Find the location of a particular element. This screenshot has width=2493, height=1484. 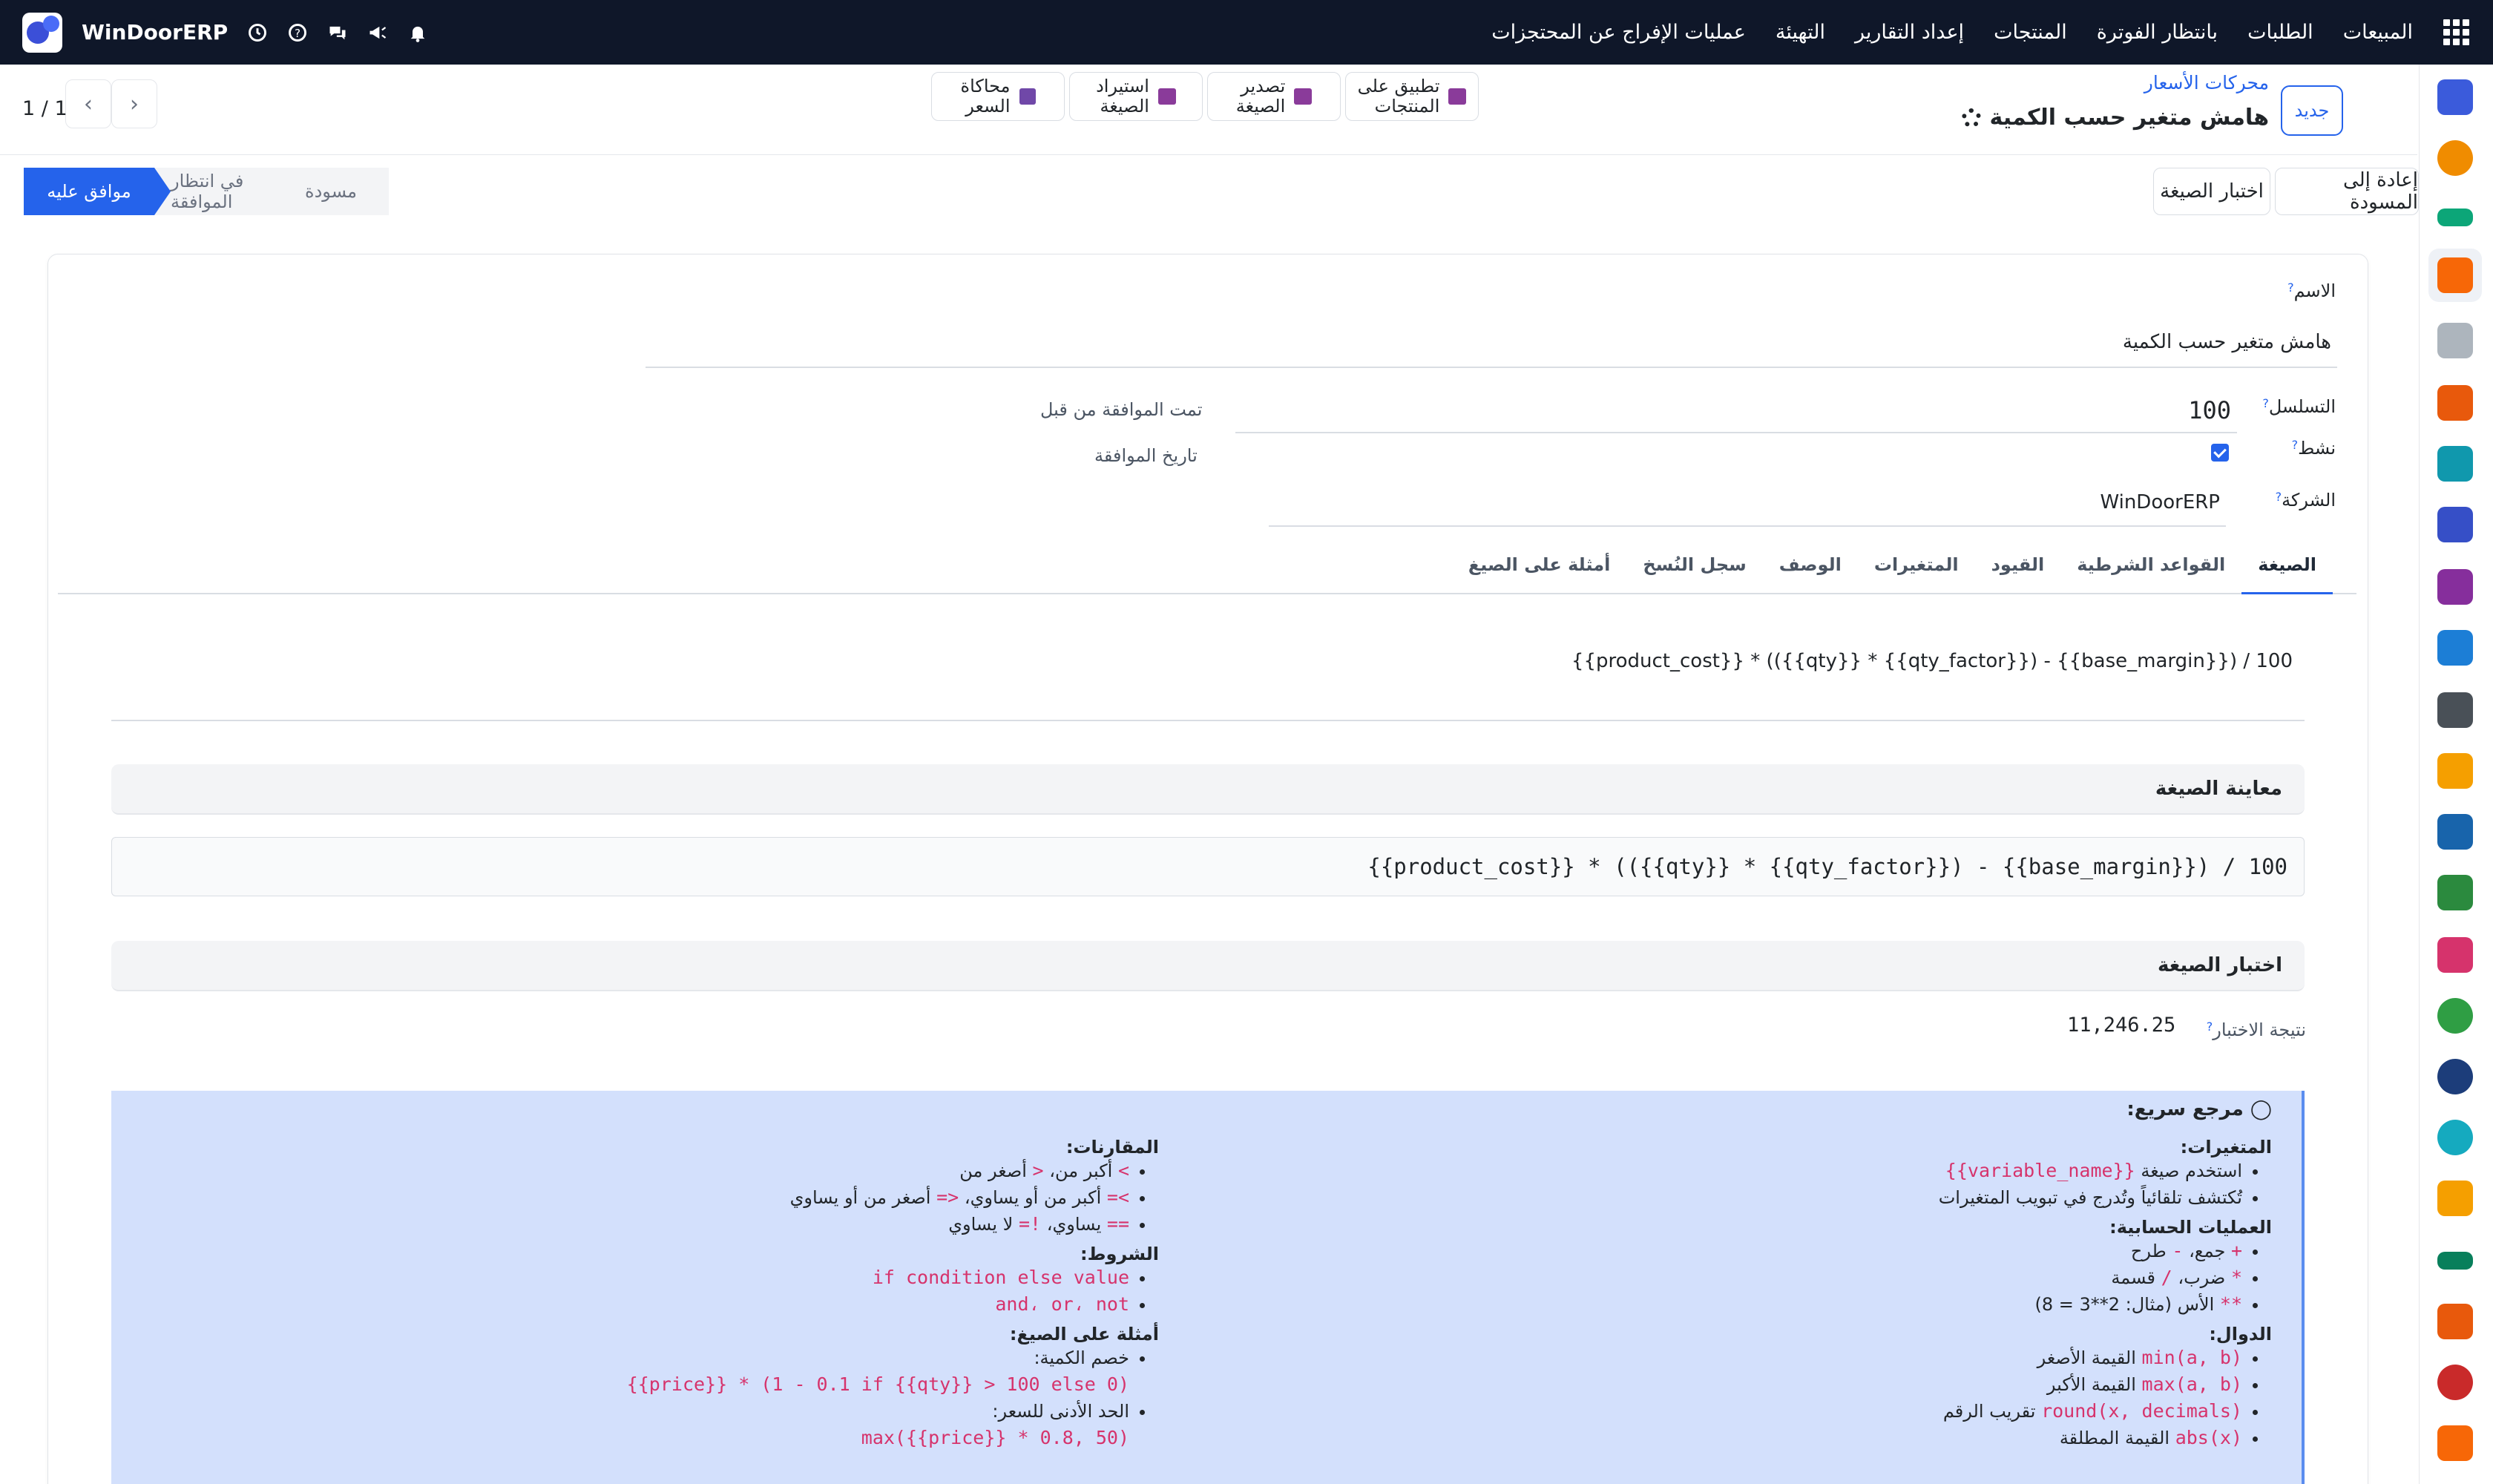

examples-title: أمثلة على الصيغ: is located at coordinates (1084, 1334).